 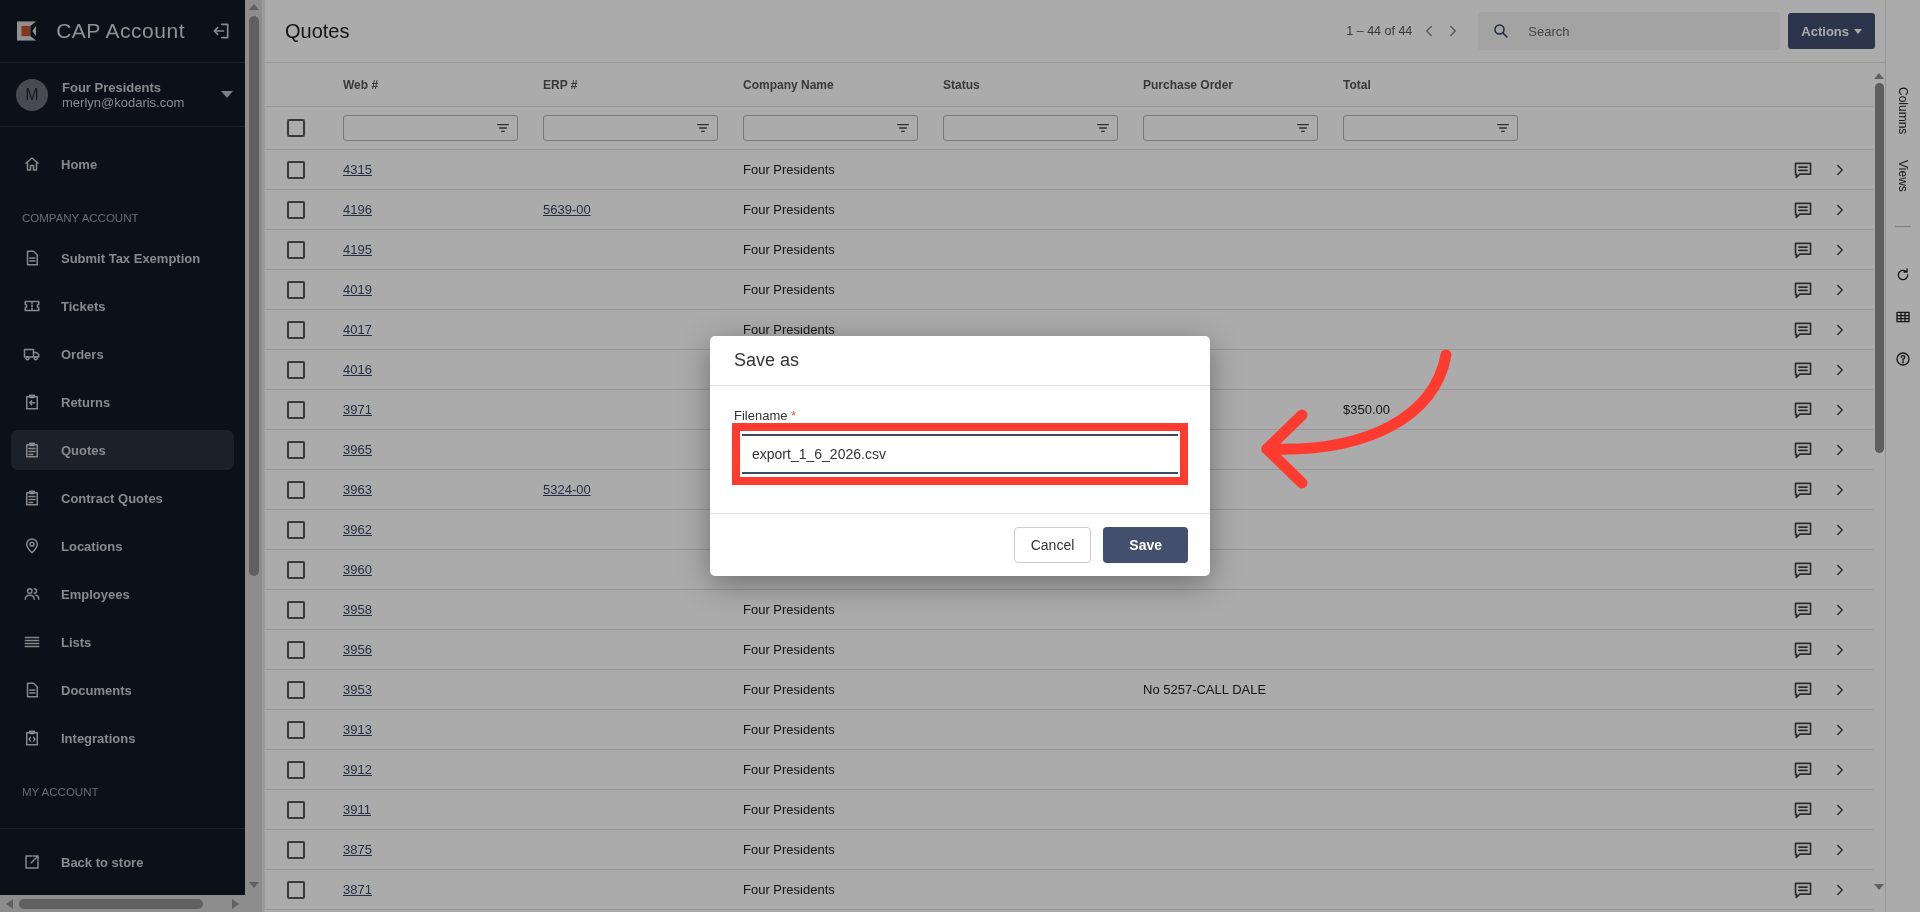 What do you see at coordinates (122, 306) in the screenshot?
I see `nav-item: Tickets` at bounding box center [122, 306].